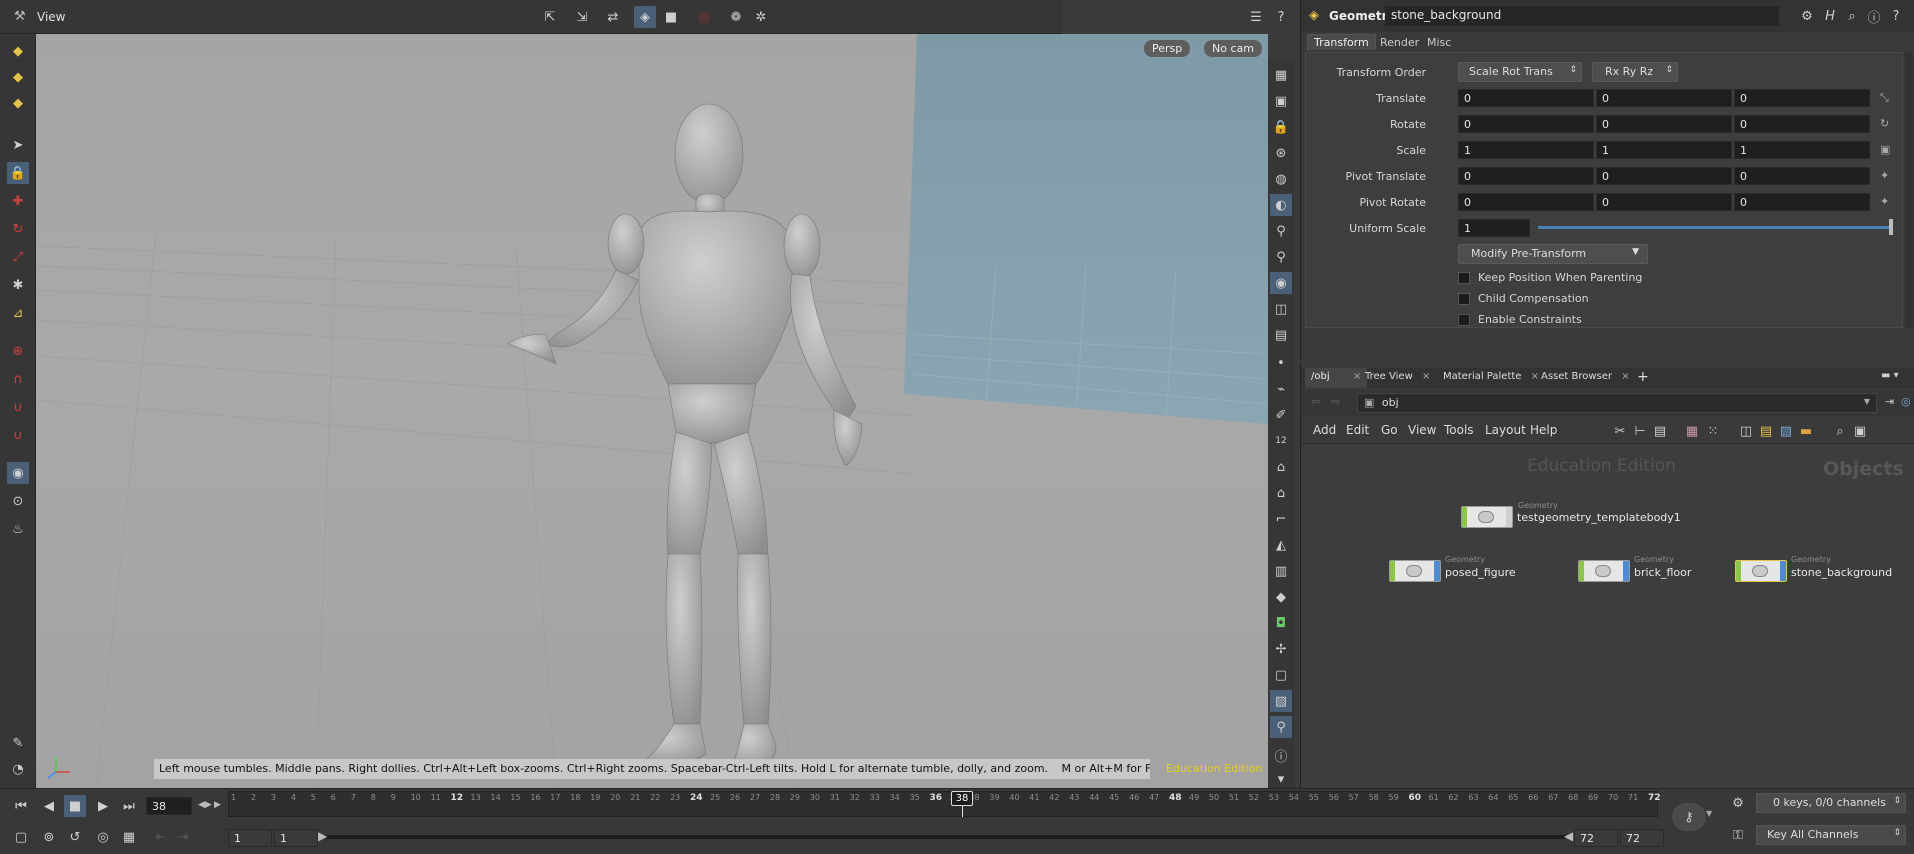 Image resolution: width=1914 pixels, height=854 pixels. What do you see at coordinates (21, 837) in the screenshot?
I see `bottom-icon-1: ▢` at bounding box center [21, 837].